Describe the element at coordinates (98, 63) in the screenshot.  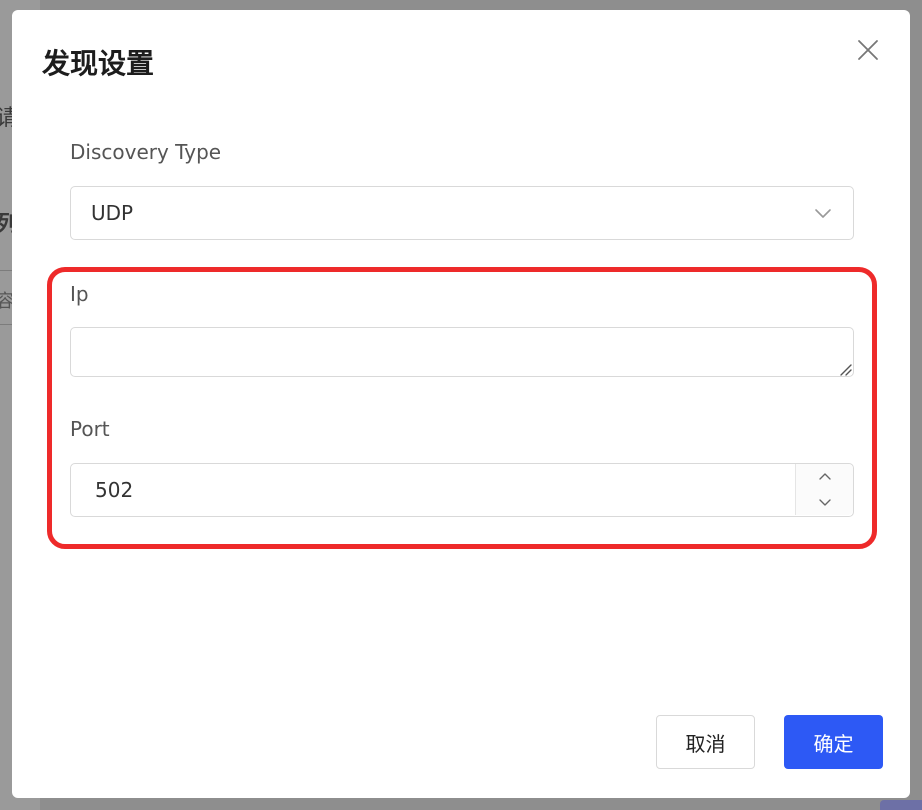
I see `dialog-title: 发现设置` at that location.